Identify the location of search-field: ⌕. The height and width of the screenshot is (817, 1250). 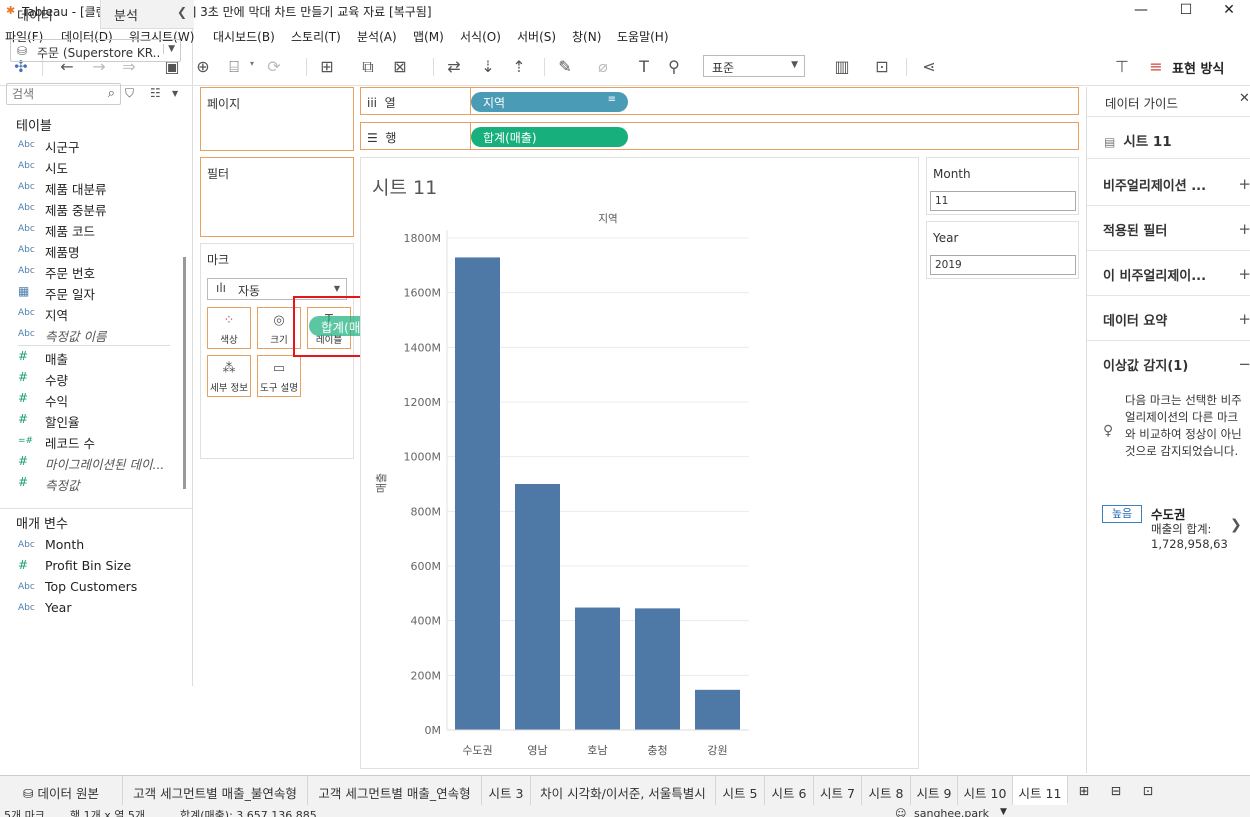
(63, 94).